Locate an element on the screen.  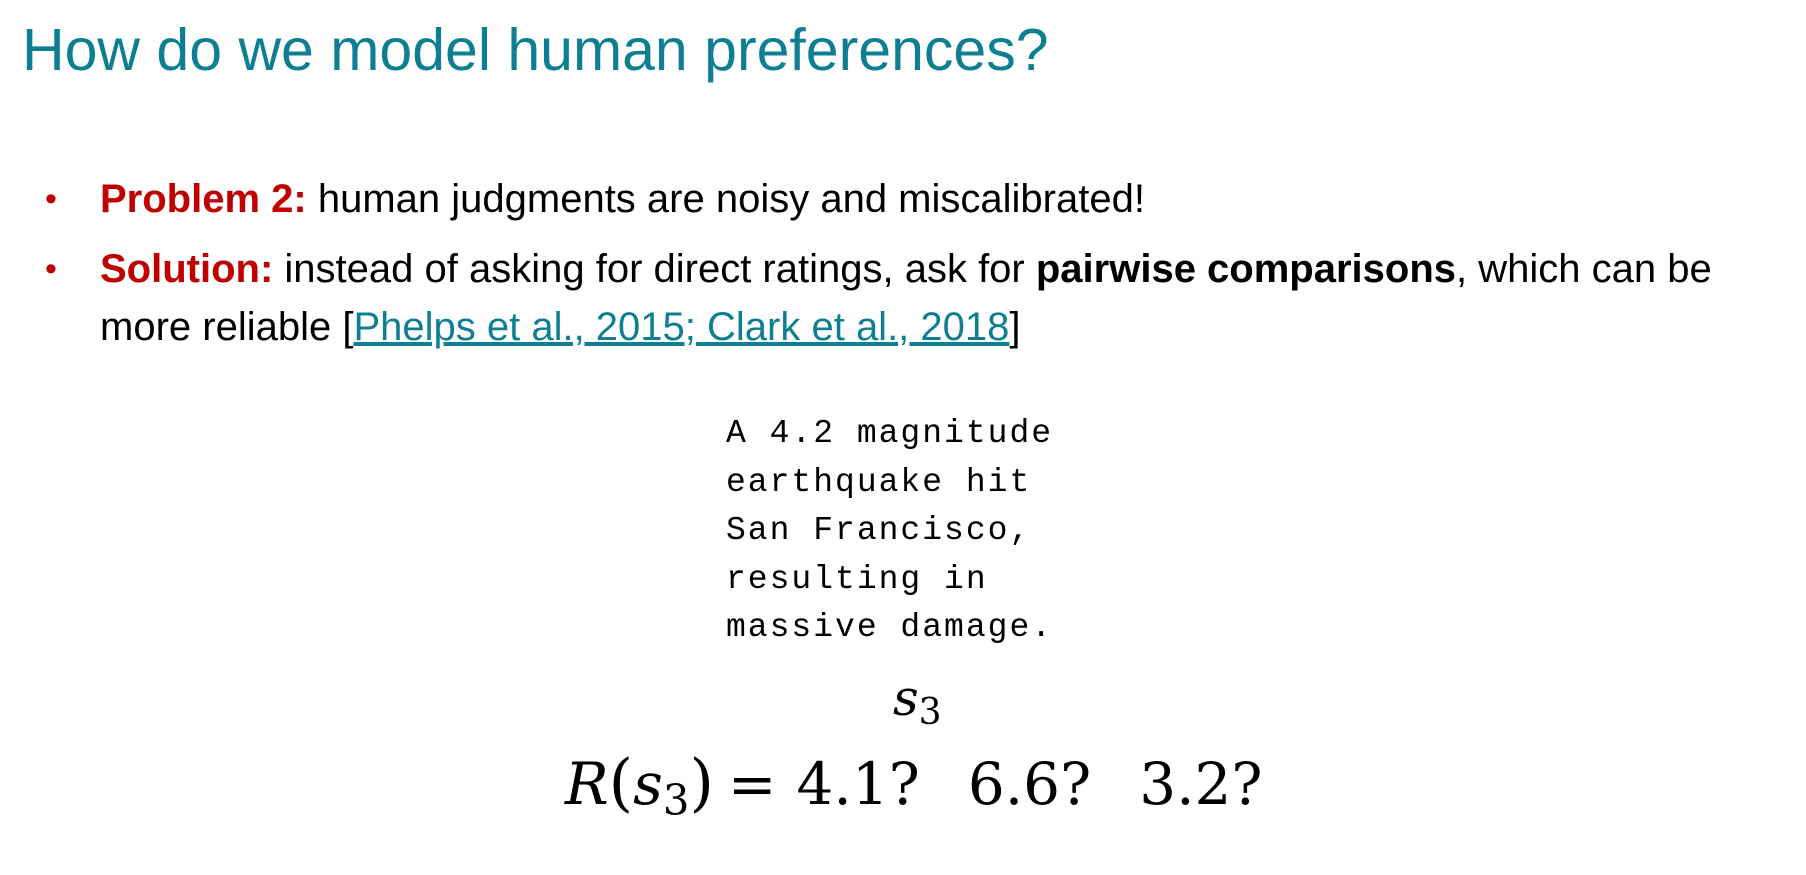
rating-value: 4.1? is located at coordinates (858, 784).